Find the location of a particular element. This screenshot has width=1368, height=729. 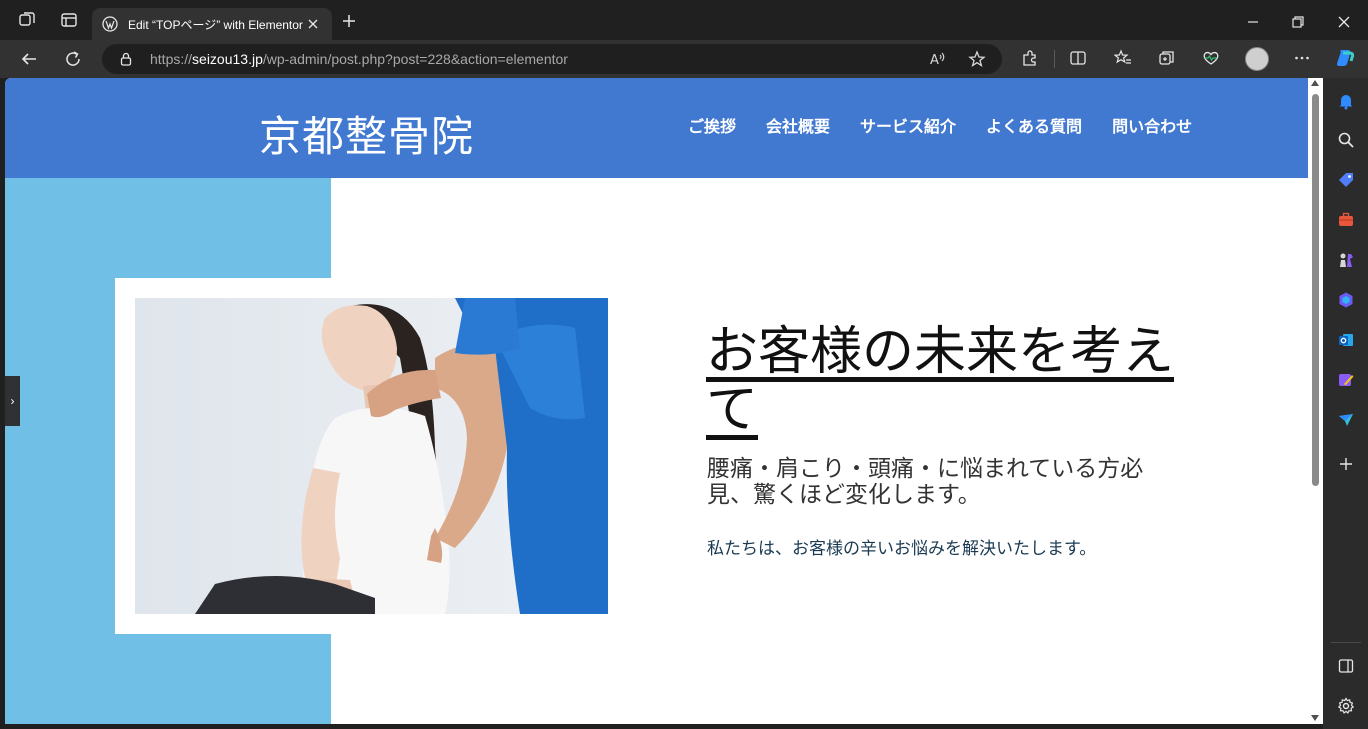

tab-title: Edit “TOPページ” with Elementor is located at coordinates (215, 24).